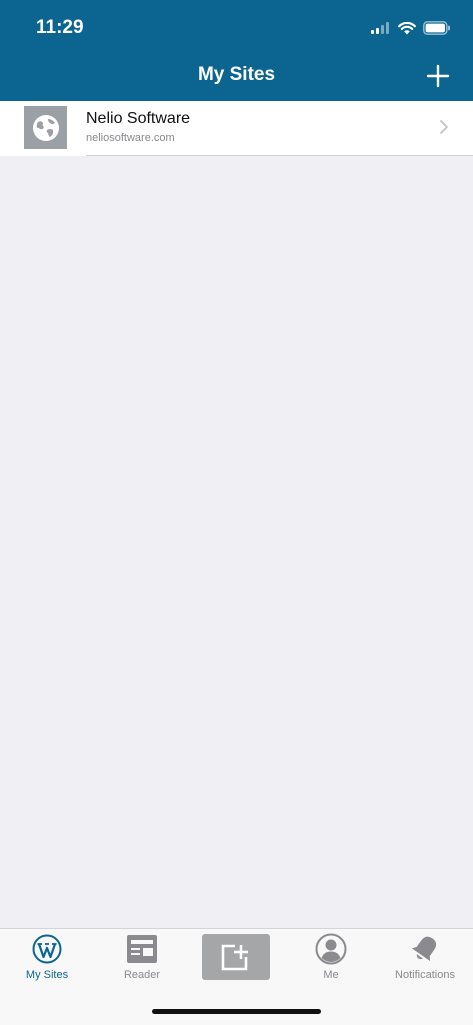 This screenshot has height=1025, width=473. I want to click on tab-notifications: Notifications, so click(425, 961).